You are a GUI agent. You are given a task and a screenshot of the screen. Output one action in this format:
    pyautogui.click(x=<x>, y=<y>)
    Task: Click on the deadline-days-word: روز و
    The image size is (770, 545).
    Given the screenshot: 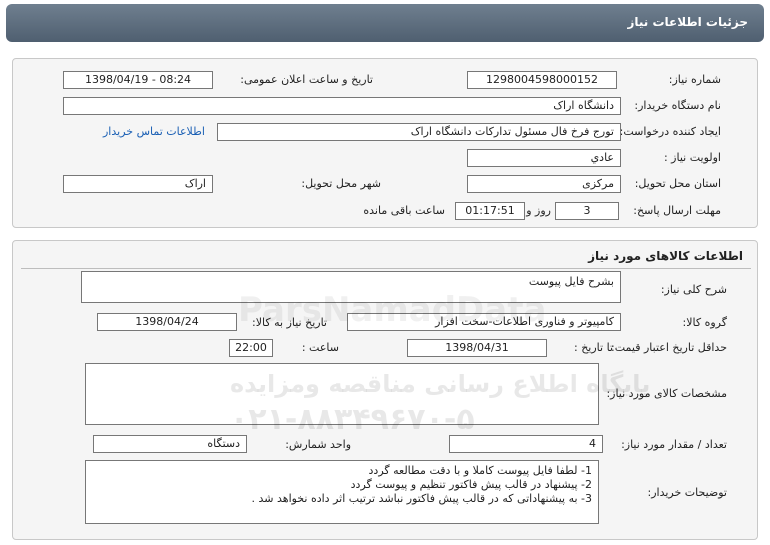 What is the action you would take?
    pyautogui.click(x=538, y=210)
    